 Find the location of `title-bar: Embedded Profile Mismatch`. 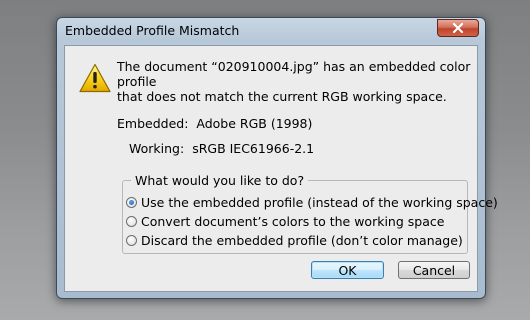

title-bar: Embedded Profile Mismatch is located at coordinates (271, 31).